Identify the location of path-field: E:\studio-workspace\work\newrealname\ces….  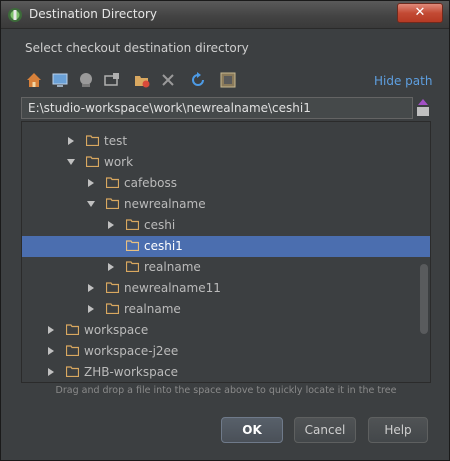
(217, 108).